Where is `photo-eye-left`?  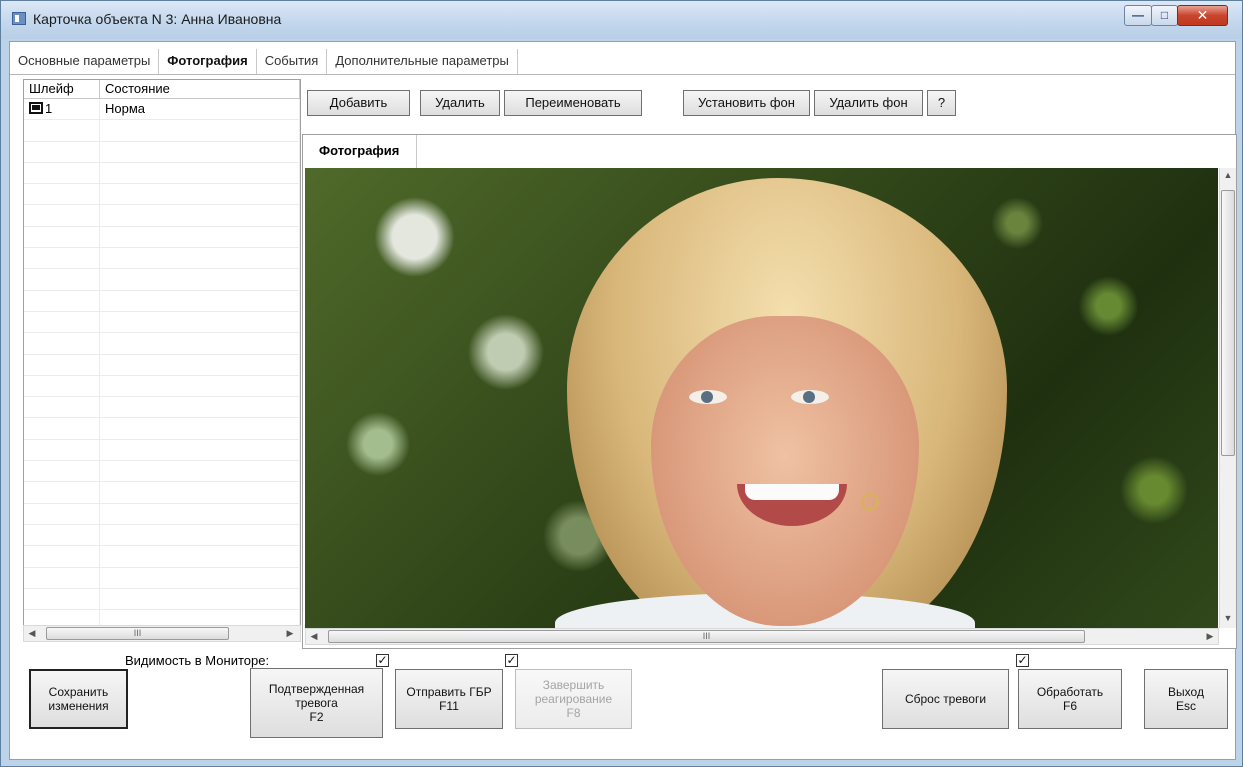 photo-eye-left is located at coordinates (708, 397).